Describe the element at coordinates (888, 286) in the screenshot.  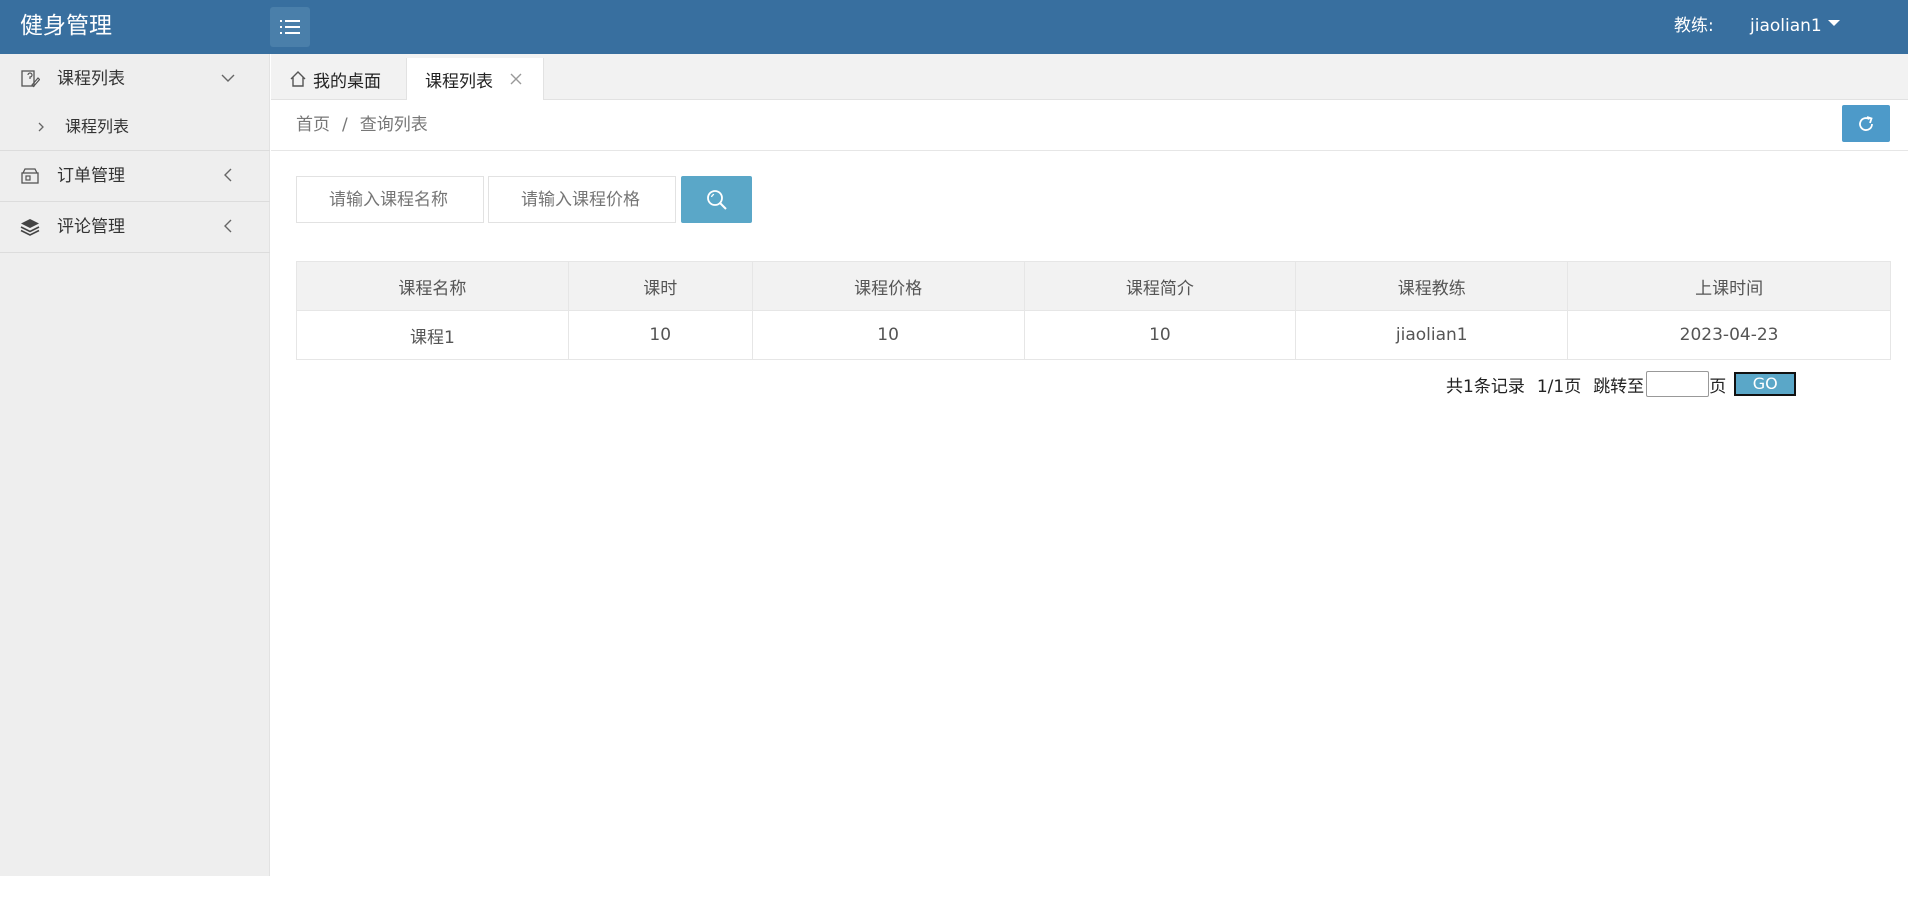
I see `column-header: 课程价格` at that location.